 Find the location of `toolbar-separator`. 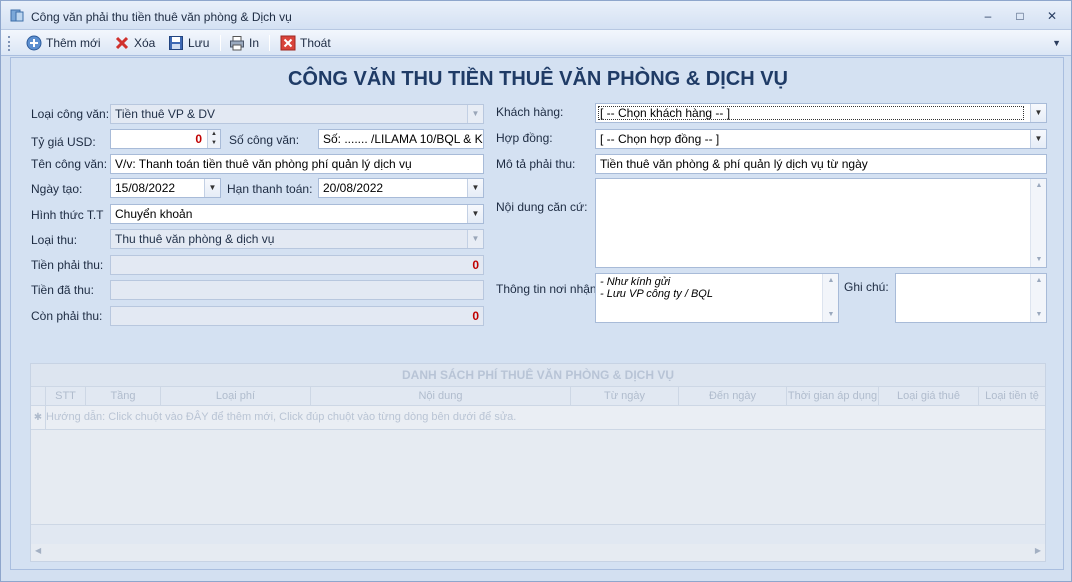

toolbar-separator is located at coordinates (220, 43).